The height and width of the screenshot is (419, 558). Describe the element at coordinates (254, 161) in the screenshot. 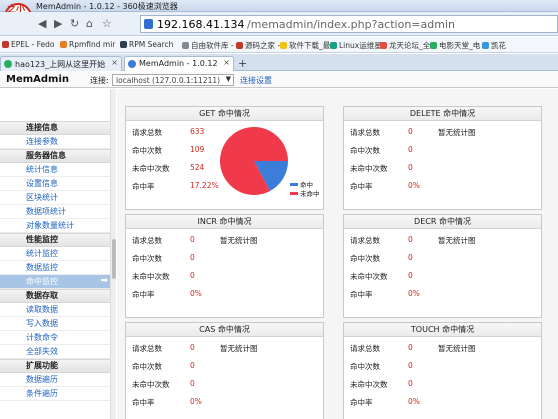

I see `get-hit-pie-chart` at that location.